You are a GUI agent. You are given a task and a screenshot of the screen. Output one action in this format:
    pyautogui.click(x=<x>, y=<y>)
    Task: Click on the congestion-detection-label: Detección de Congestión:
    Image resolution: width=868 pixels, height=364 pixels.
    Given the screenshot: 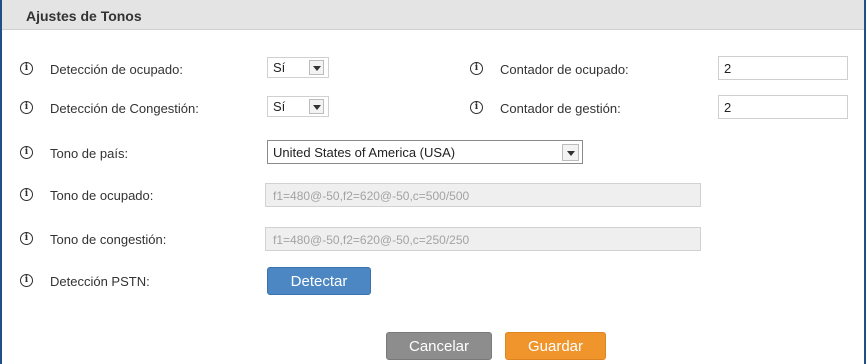 What is the action you would take?
    pyautogui.click(x=124, y=108)
    